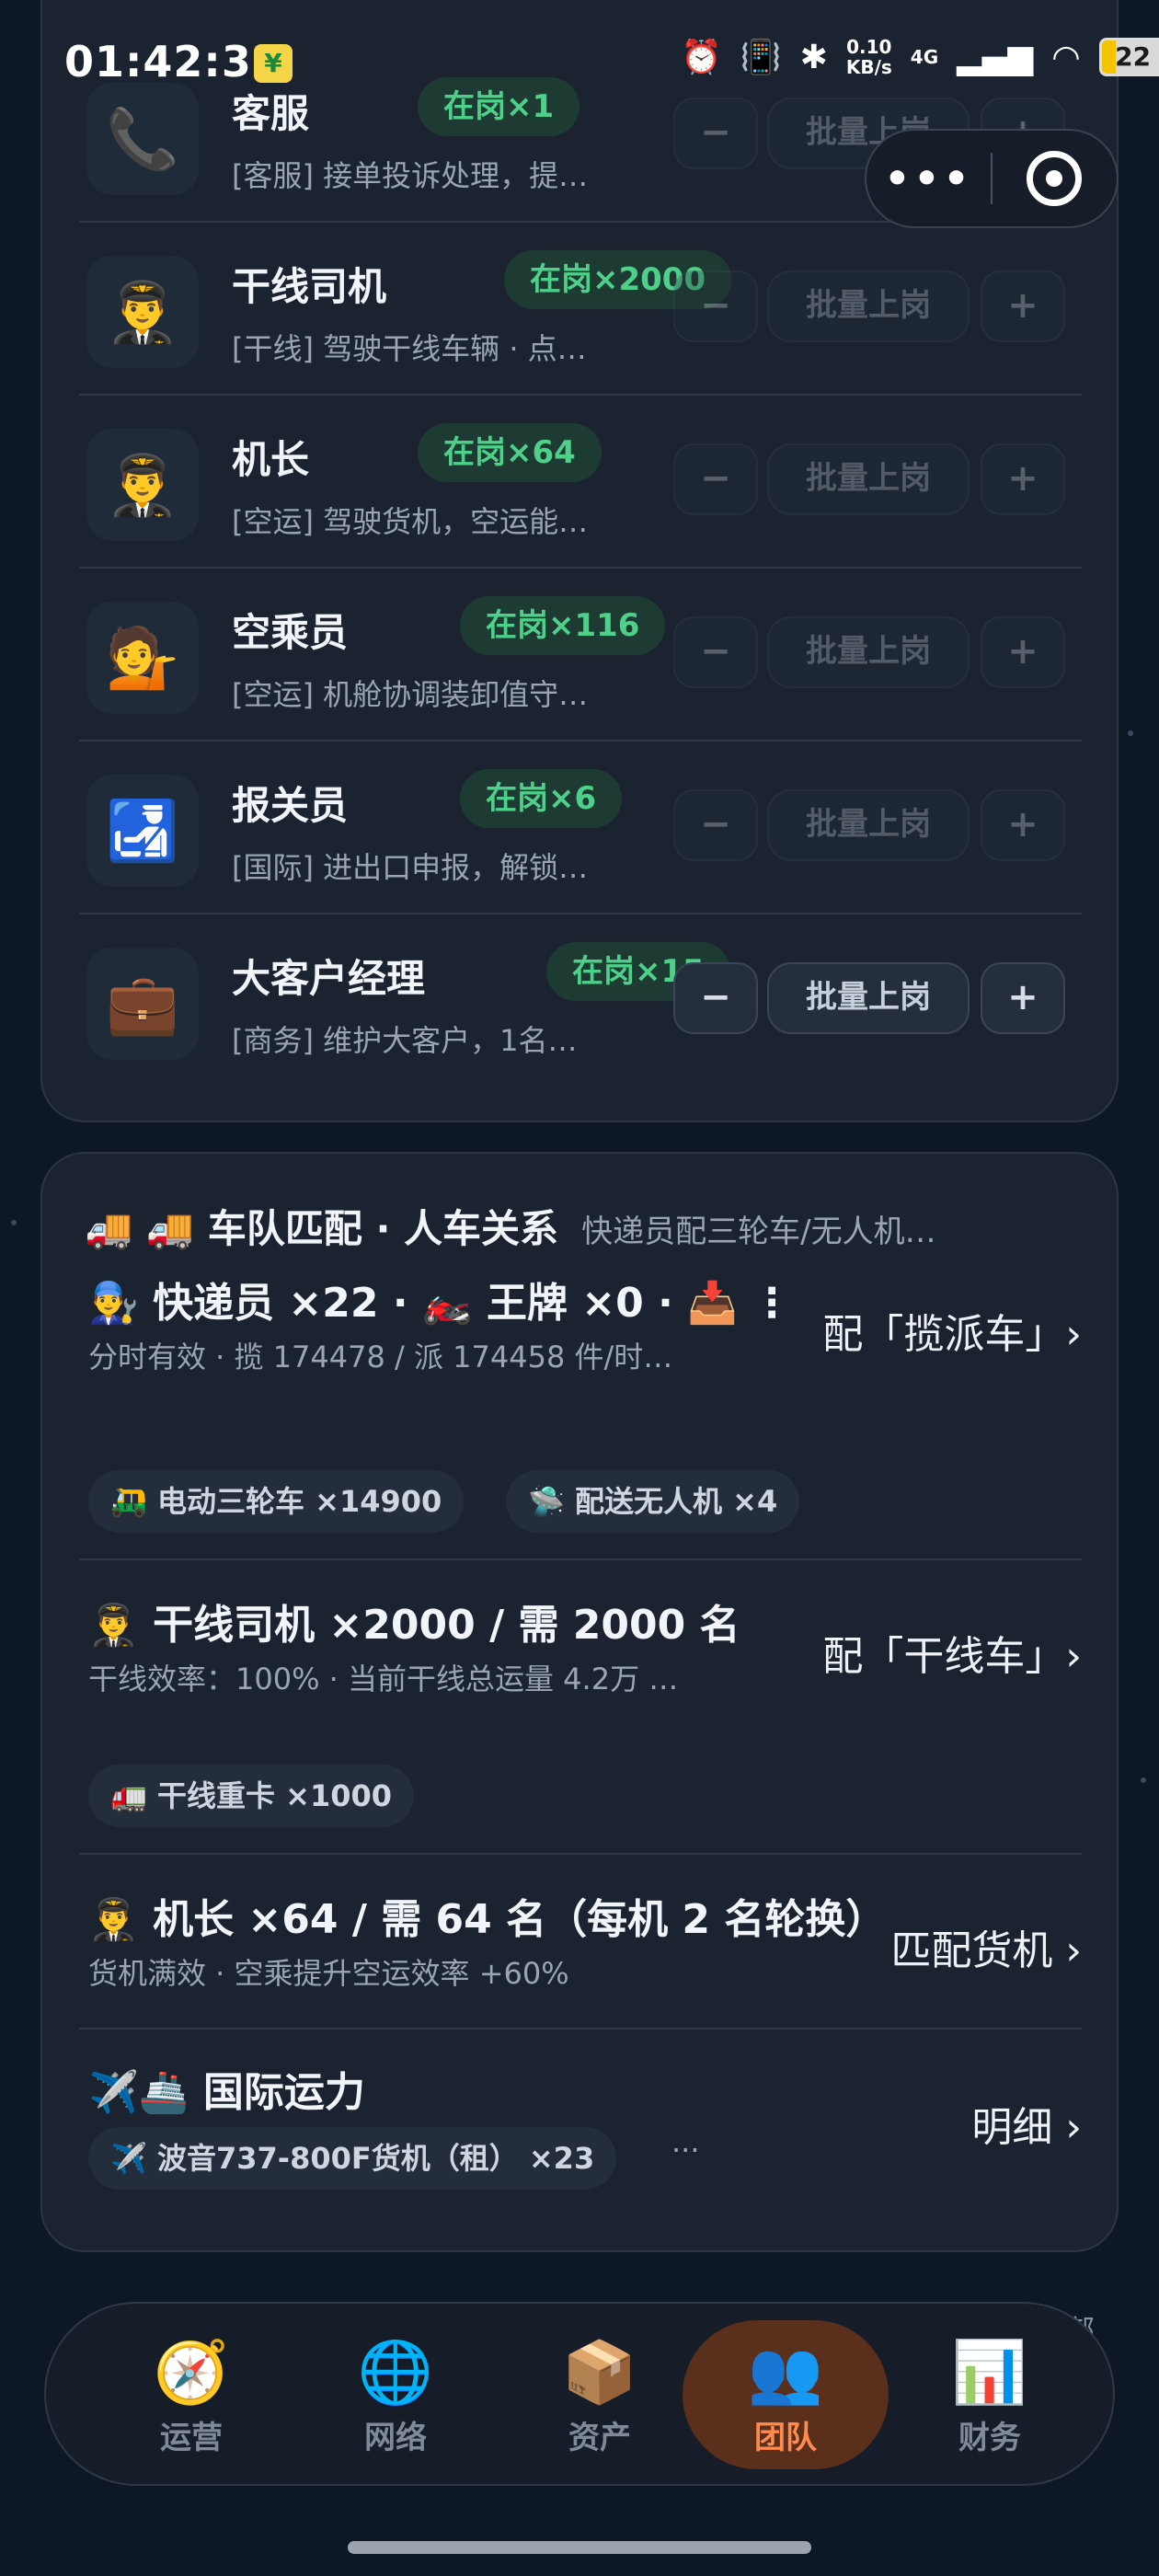 The height and width of the screenshot is (2576, 1159). Describe the element at coordinates (785, 2438) in the screenshot. I see `nav-label: 团队` at that location.